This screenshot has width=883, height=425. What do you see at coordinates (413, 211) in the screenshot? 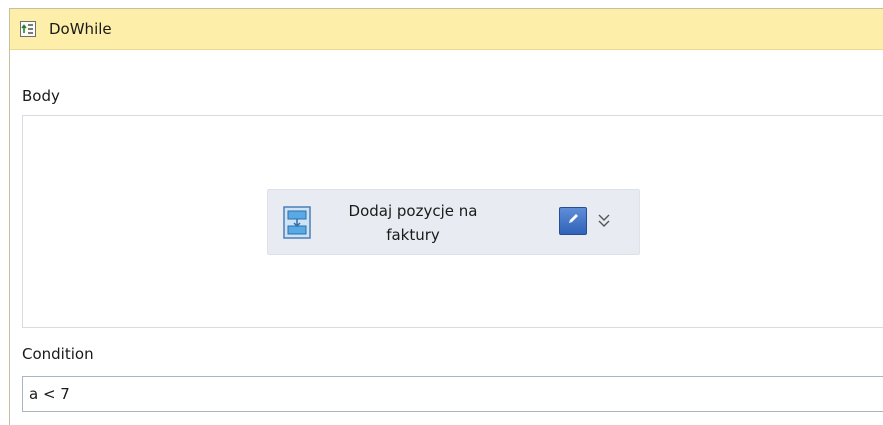
I see `child-activity-label-line1: Dodaj pozycje na` at bounding box center [413, 211].